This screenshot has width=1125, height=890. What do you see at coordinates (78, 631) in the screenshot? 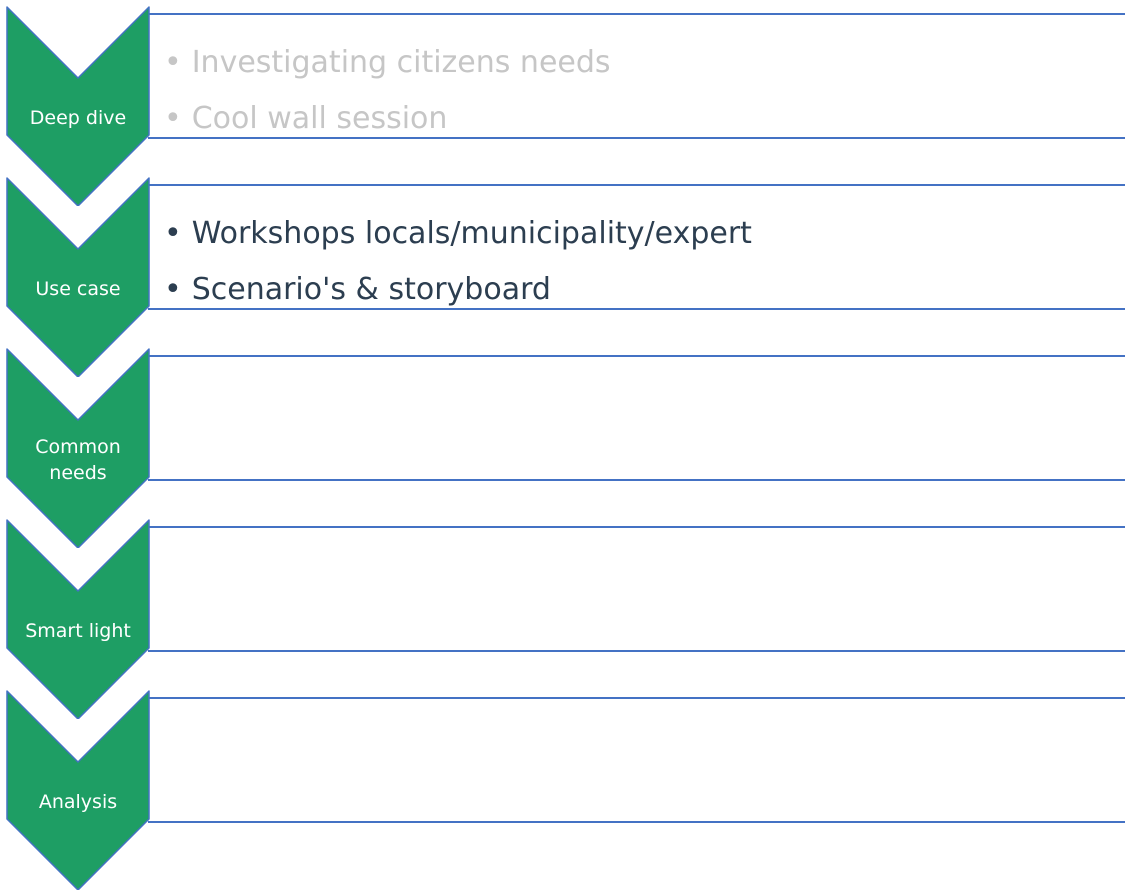
I see `step-label: Smart light` at bounding box center [78, 631].